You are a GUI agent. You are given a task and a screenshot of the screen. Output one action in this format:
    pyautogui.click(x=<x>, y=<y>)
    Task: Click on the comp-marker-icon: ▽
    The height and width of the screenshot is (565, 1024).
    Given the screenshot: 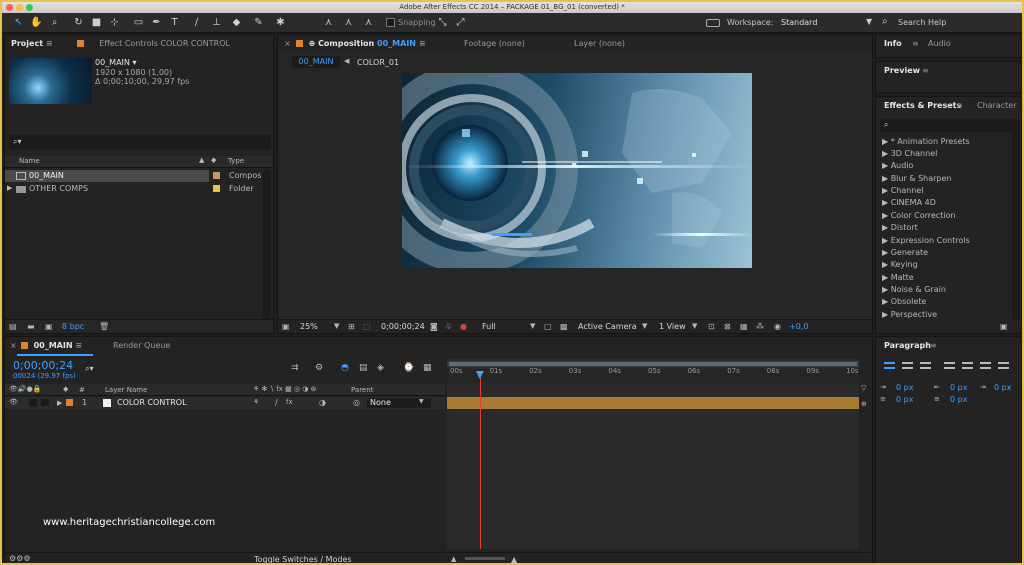 What is the action you would take?
    pyautogui.click(x=863, y=388)
    